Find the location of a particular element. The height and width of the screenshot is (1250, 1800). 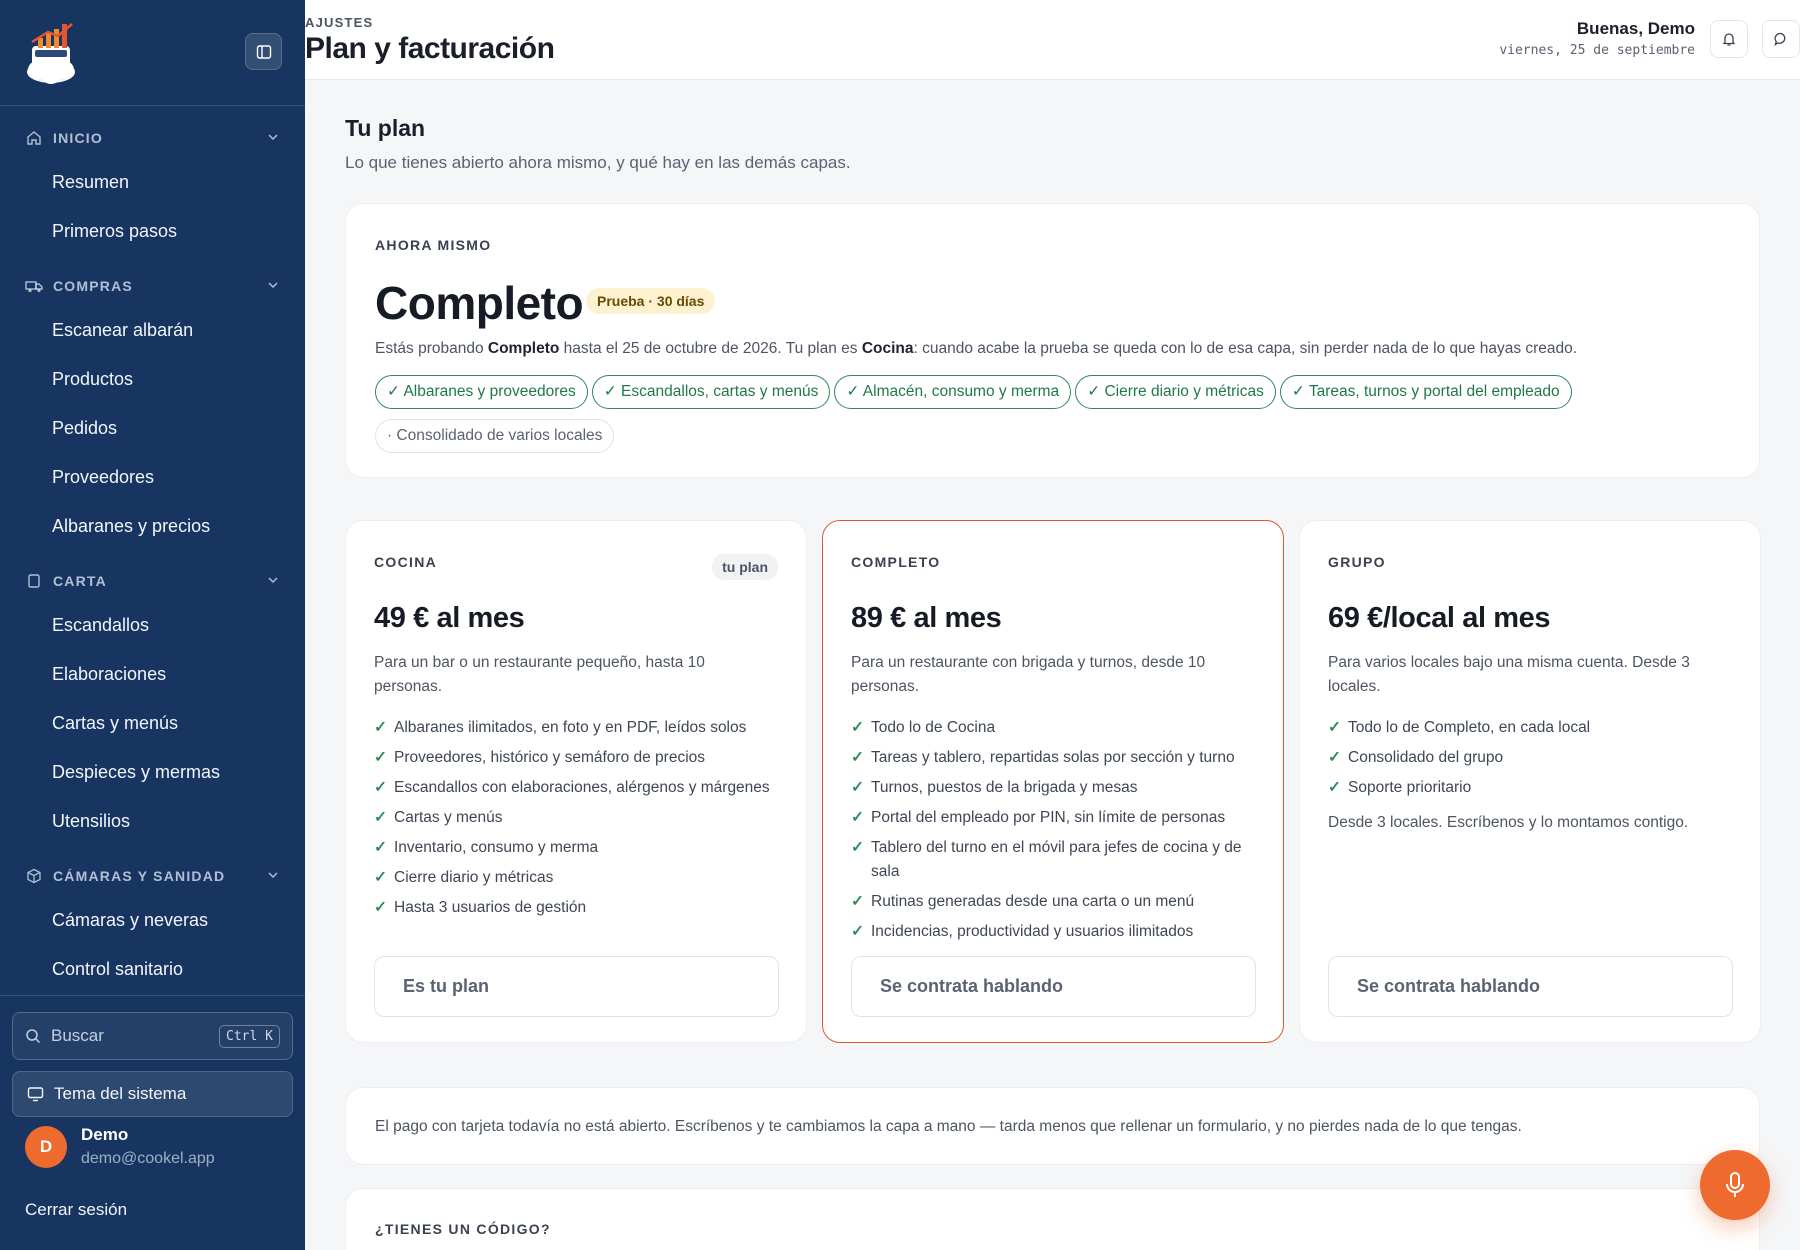

plan-name: COCINA is located at coordinates (406, 562).